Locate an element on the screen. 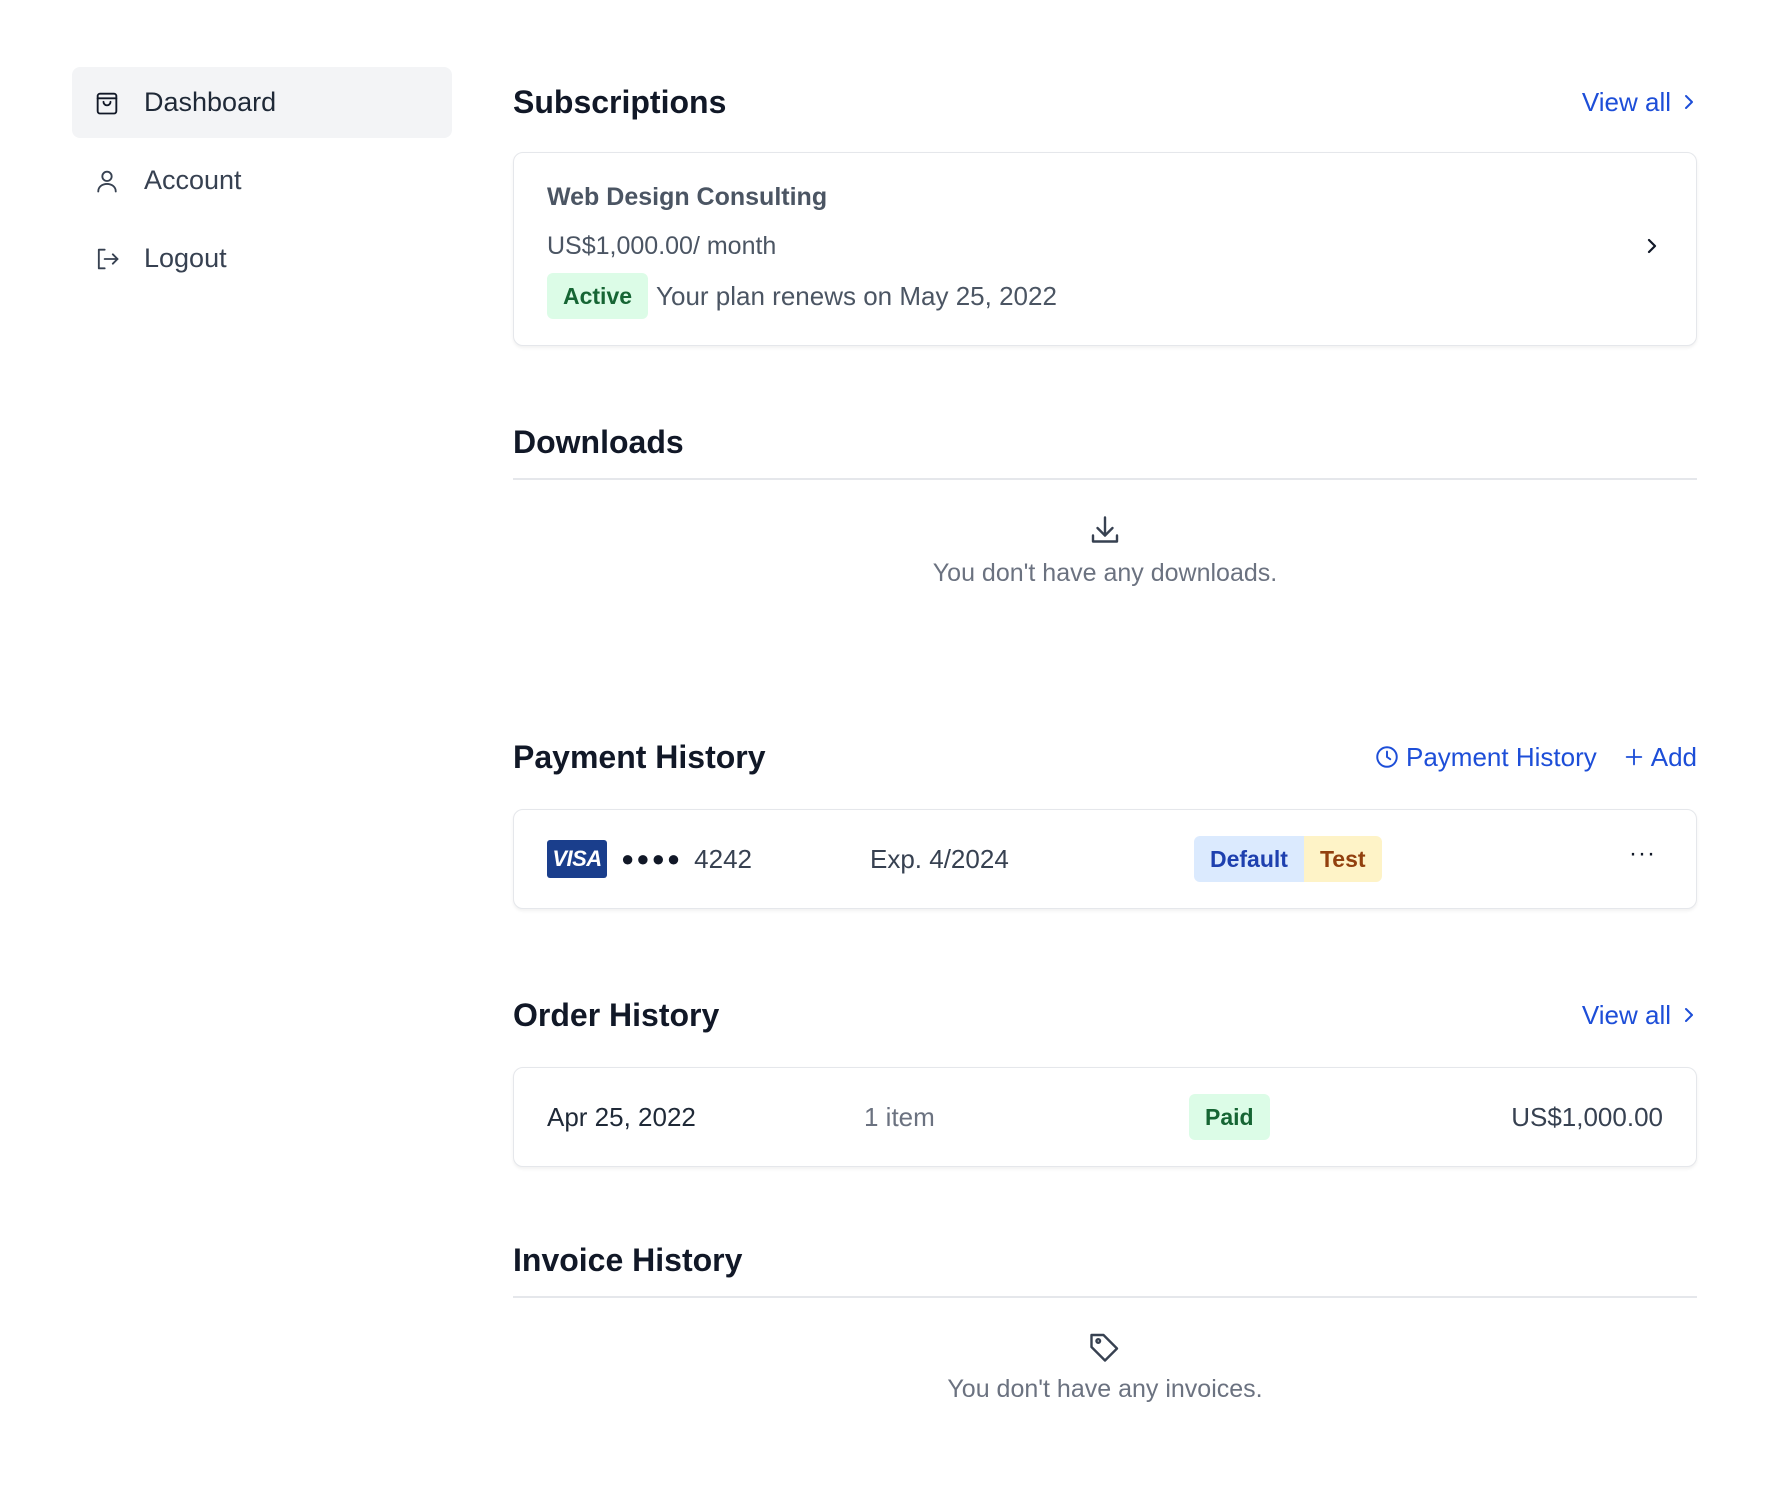  subscription-name: Web Design Consulting is located at coordinates (687, 197).